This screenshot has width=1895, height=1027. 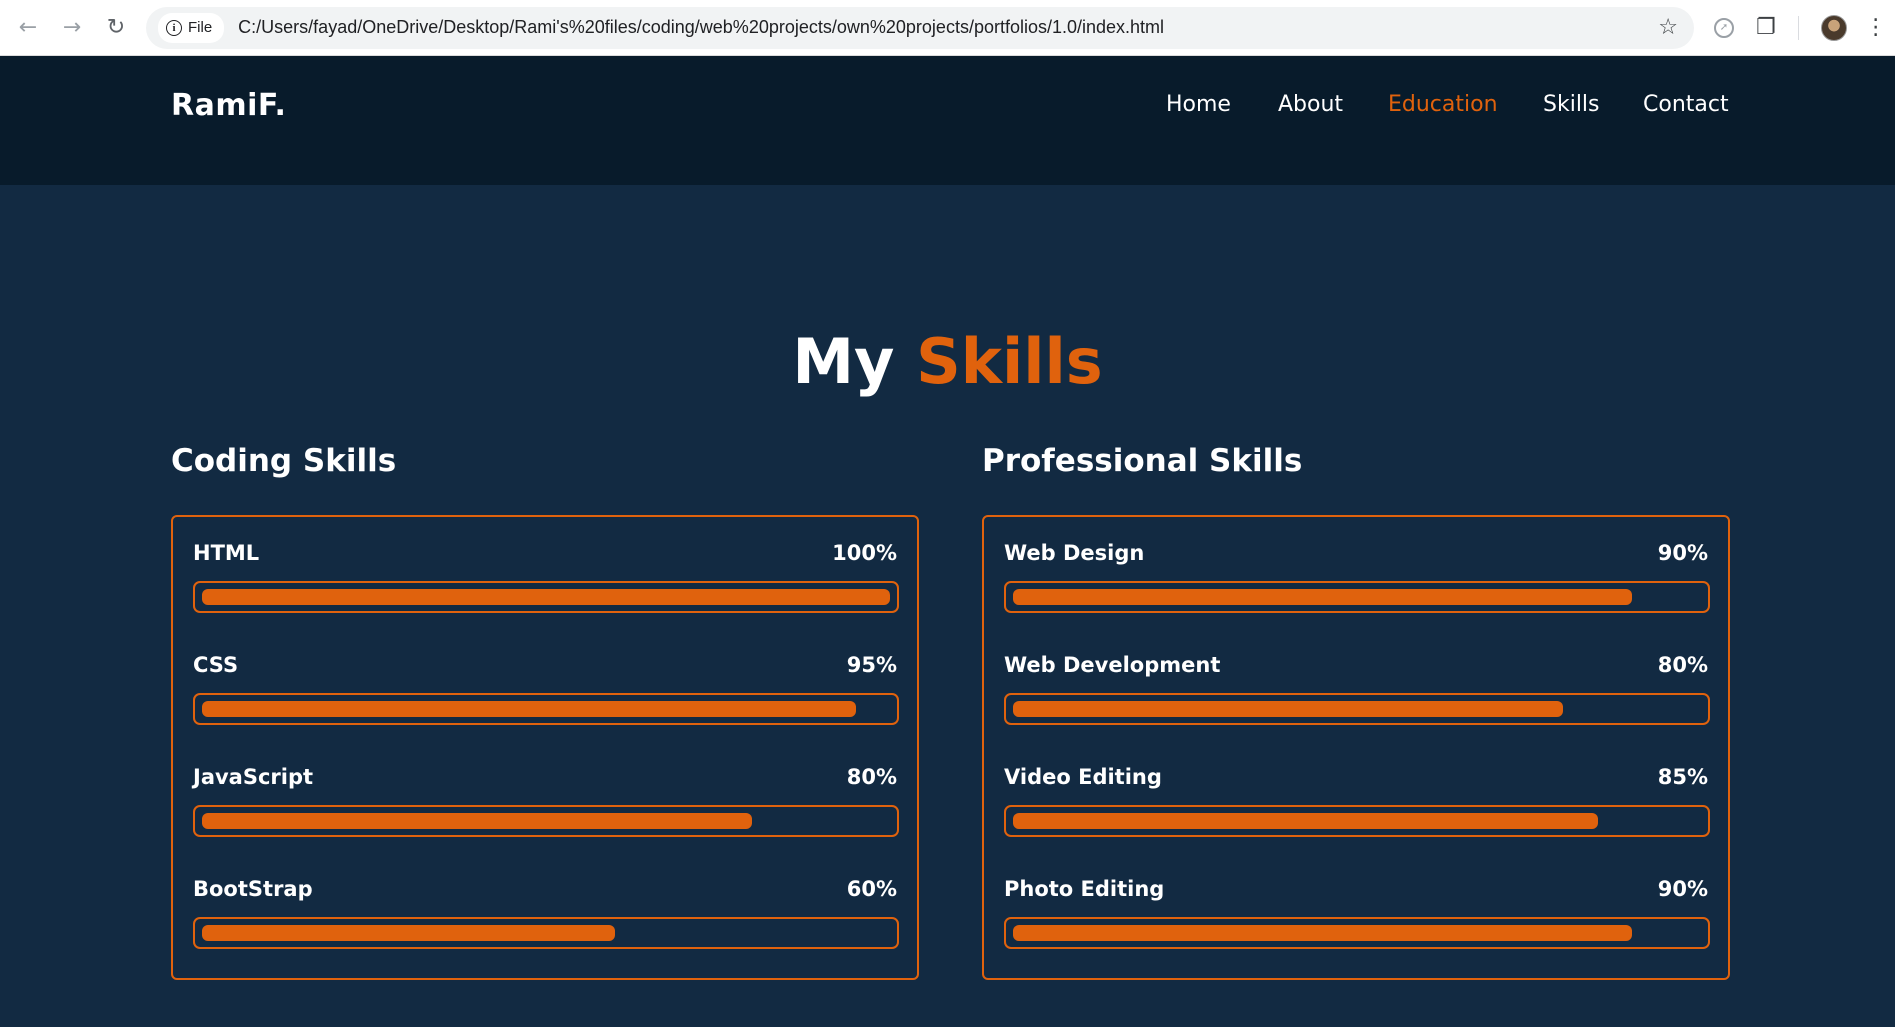 I want to click on heading-main: My, so click(x=843, y=361).